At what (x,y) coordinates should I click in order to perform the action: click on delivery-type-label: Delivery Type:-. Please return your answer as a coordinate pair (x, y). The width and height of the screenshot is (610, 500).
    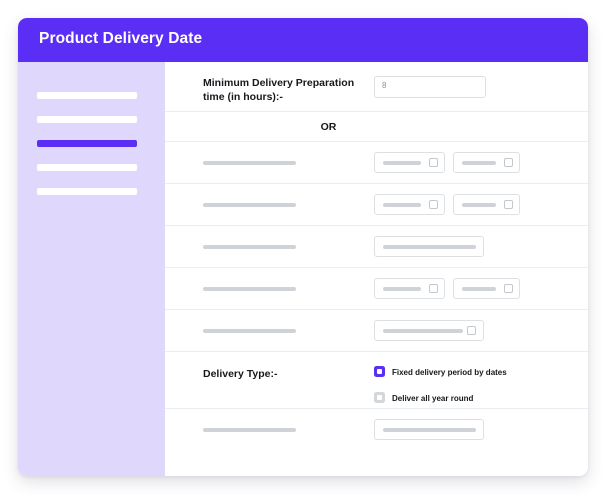
    Looking at the image, I should click on (240, 374).